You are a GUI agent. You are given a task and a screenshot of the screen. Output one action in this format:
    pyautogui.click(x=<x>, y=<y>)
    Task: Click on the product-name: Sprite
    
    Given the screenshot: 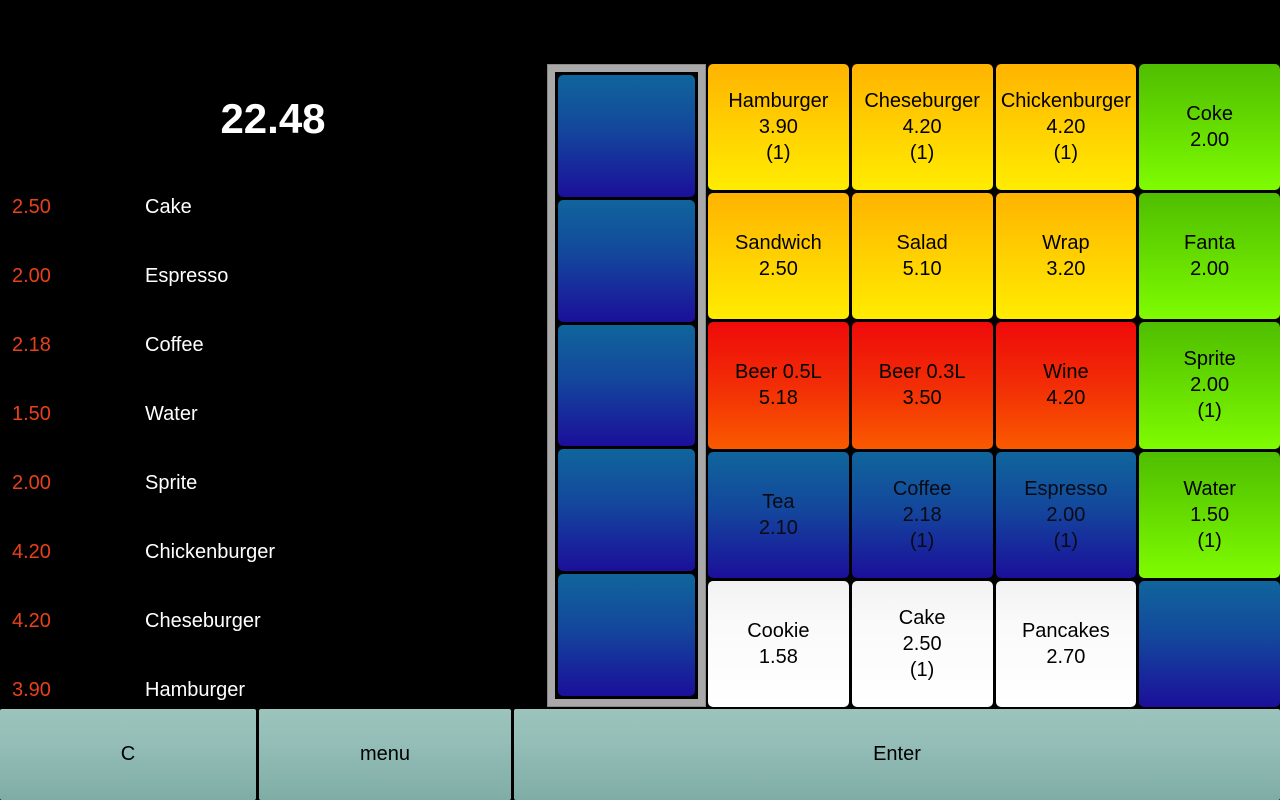 What is the action you would take?
    pyautogui.click(x=1209, y=359)
    